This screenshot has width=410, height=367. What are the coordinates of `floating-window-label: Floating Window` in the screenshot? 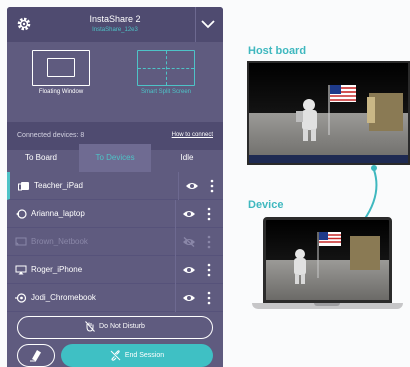 It's located at (61, 92).